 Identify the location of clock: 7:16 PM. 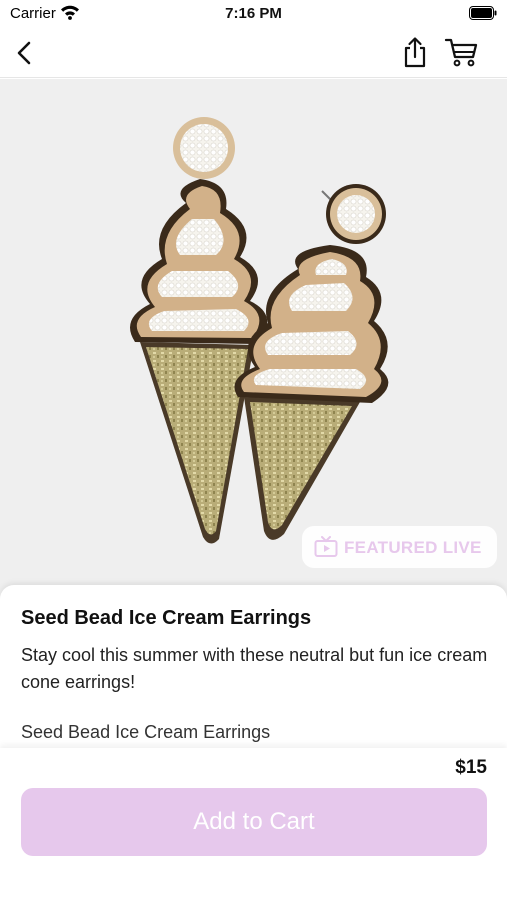
(253, 13).